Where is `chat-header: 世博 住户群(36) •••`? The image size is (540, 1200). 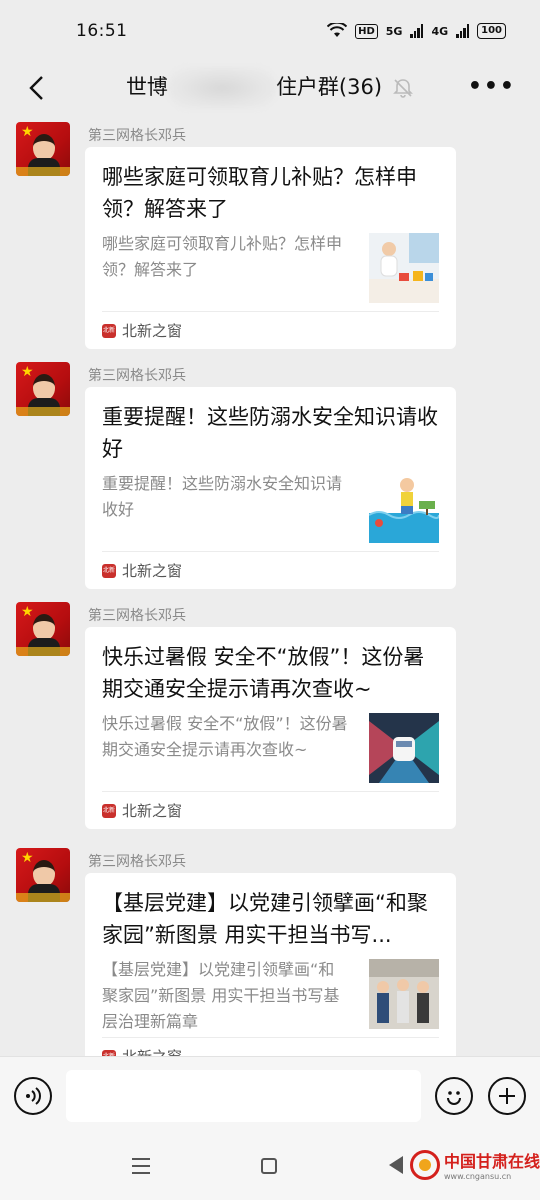 chat-header: 世博 住户群(36) ••• is located at coordinates (270, 88).